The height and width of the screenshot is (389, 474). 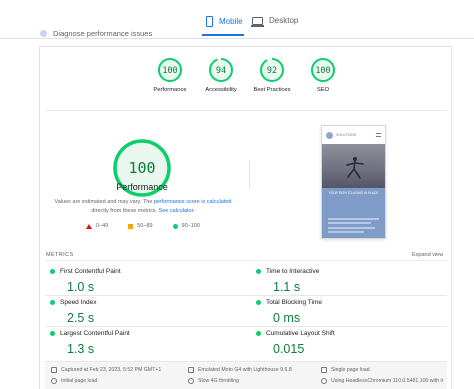 What do you see at coordinates (90, 271) in the screenshot?
I see `metric-name: First Contentful Paint` at bounding box center [90, 271].